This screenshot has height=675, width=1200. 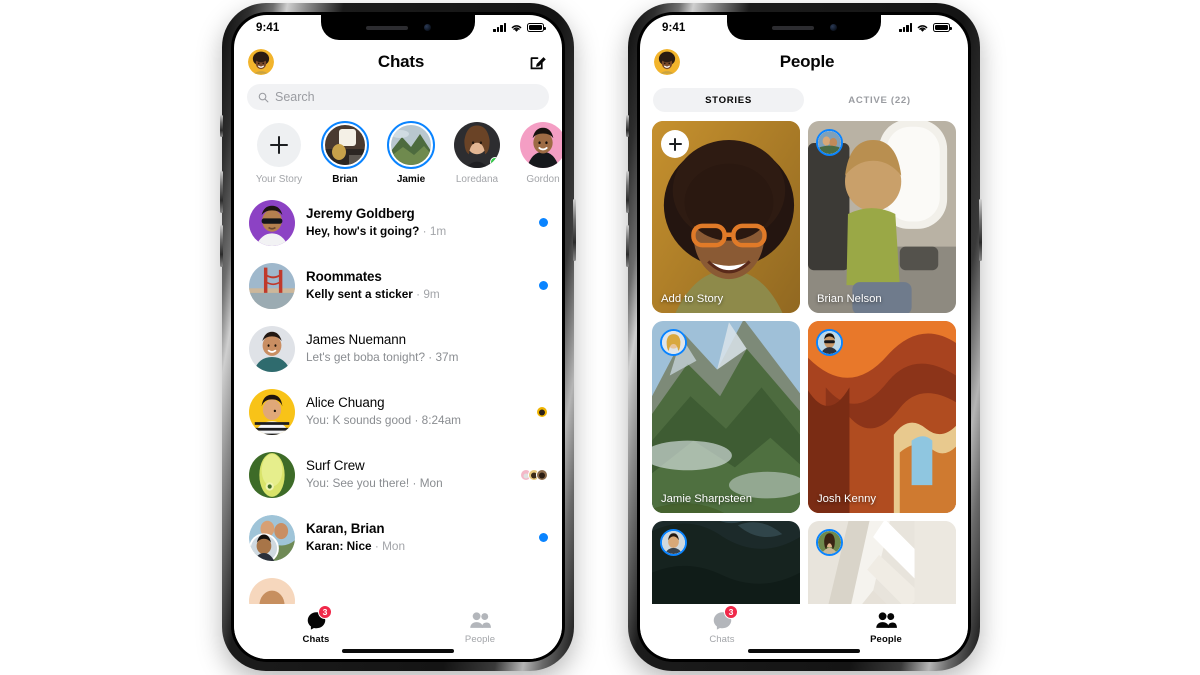 What do you see at coordinates (849, 299) in the screenshot?
I see `story-tile-label: Brian Nelson` at bounding box center [849, 299].